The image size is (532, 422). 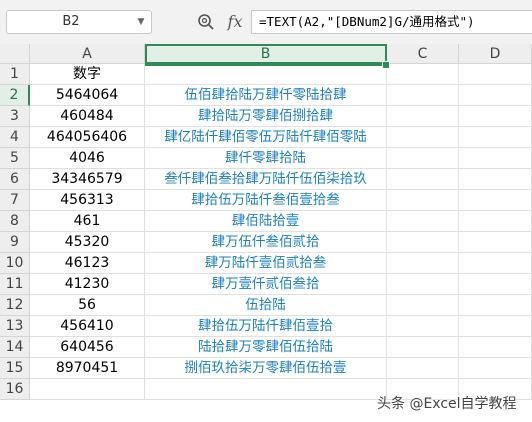 What do you see at coordinates (87, 347) in the screenshot?
I see `cell-a: 640456` at bounding box center [87, 347].